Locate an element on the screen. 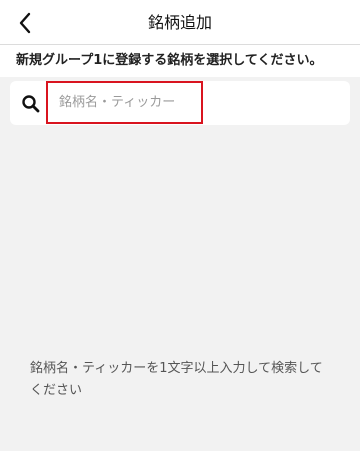  search-bar is located at coordinates (180, 103).